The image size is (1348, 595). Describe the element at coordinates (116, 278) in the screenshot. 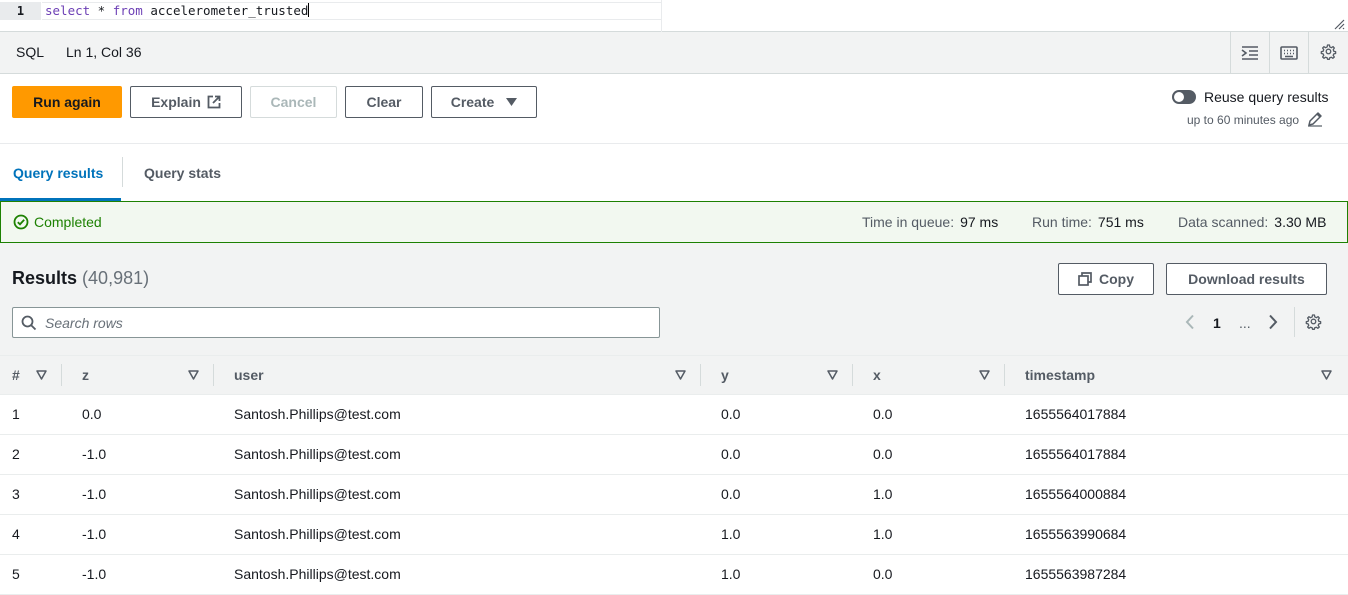

I see `results-count: (40,981)` at that location.